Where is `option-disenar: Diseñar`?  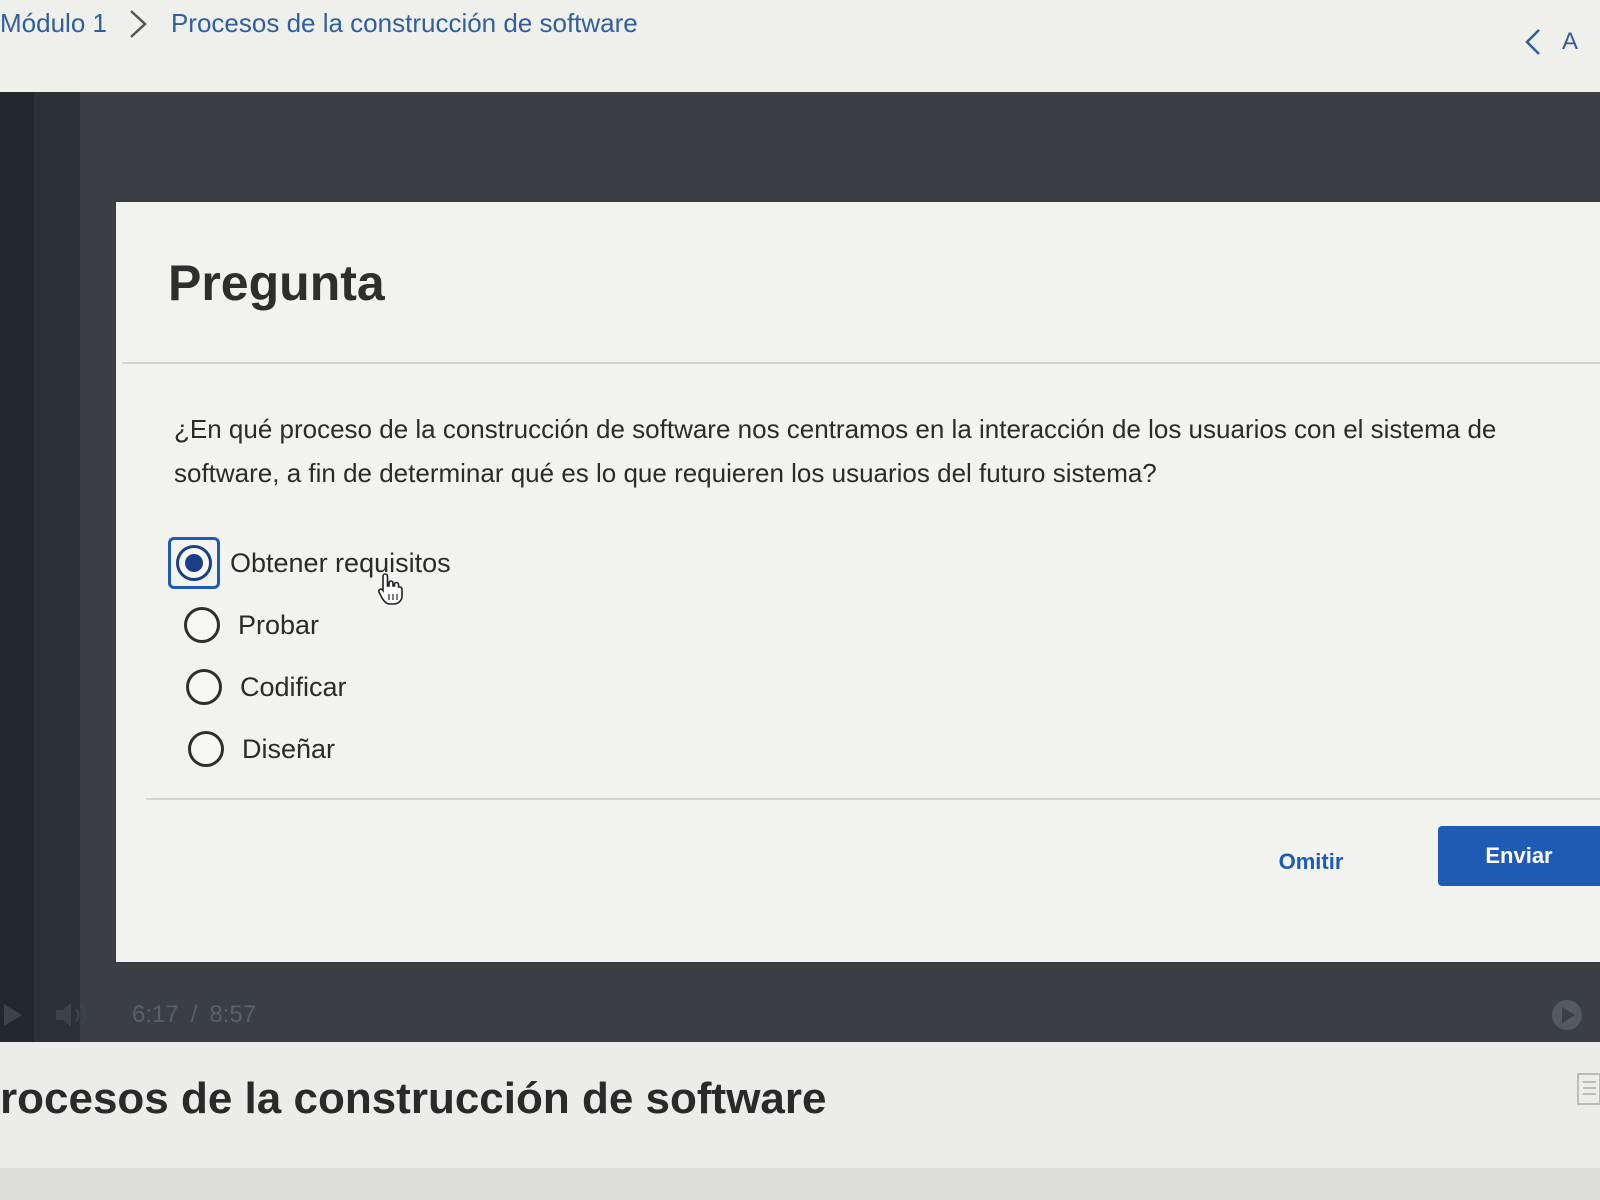
option-disenar: Diseñar is located at coordinates (315, 749).